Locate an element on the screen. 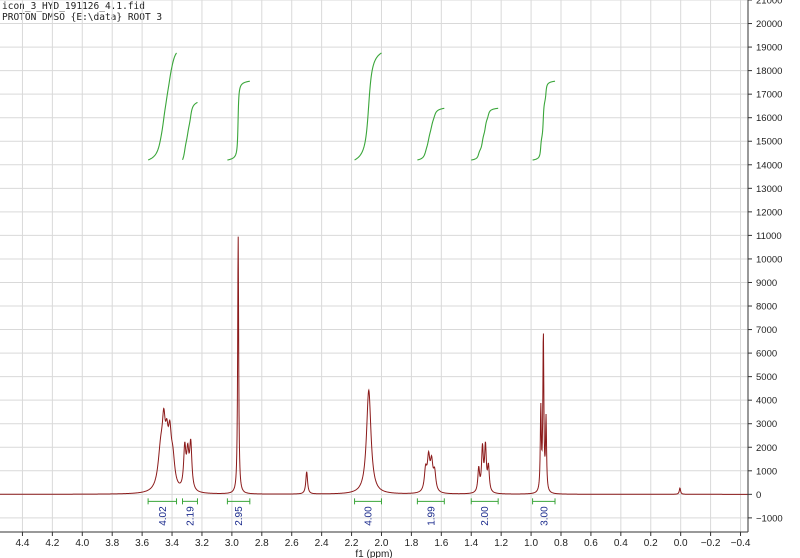  x-tick-label: 3.6 is located at coordinates (142, 543).